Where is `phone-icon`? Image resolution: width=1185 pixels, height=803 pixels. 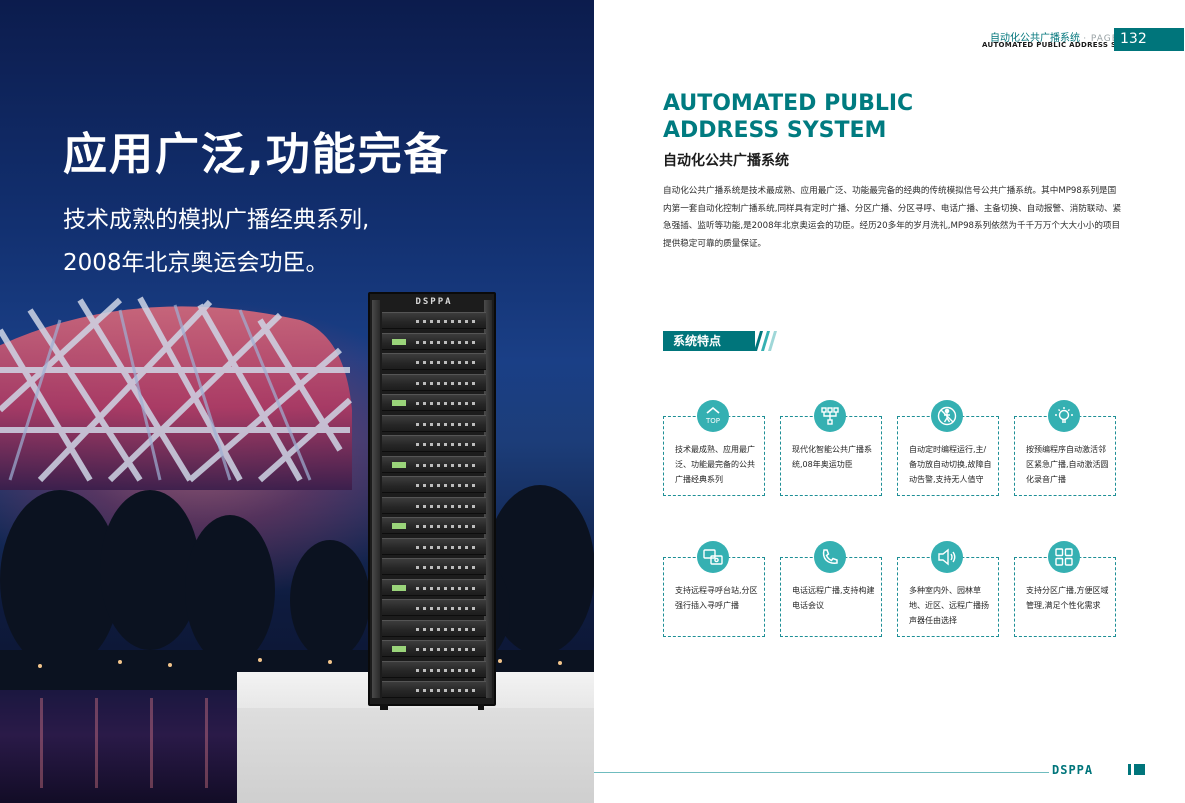 phone-icon is located at coordinates (830, 557).